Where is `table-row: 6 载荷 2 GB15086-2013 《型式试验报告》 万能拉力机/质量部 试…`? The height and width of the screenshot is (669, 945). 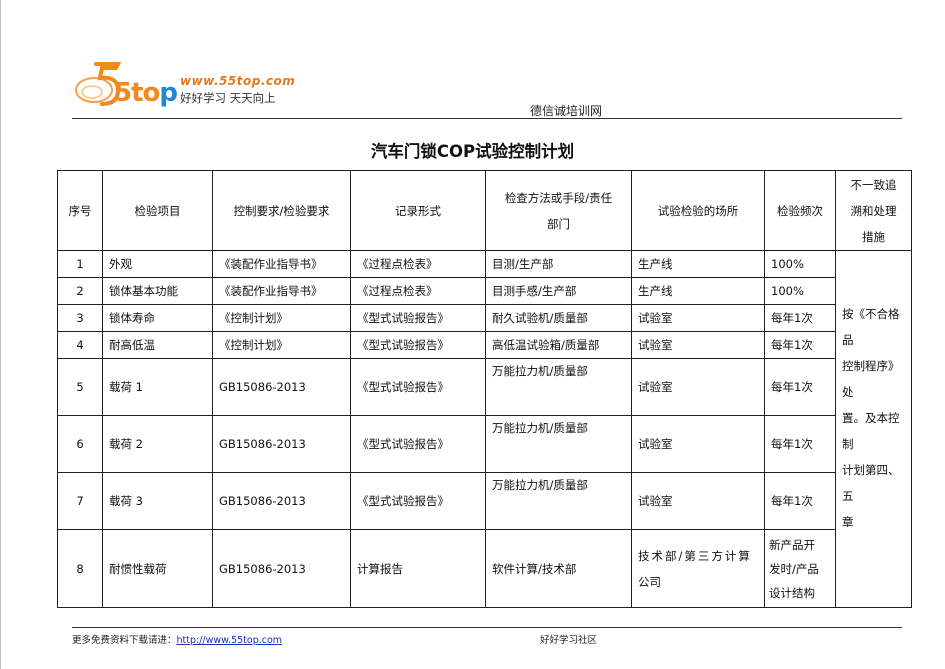 table-row: 6 载荷 2 GB15086-2013 《型式试验报告》 万能拉力机/质量部 试… is located at coordinates (484, 444).